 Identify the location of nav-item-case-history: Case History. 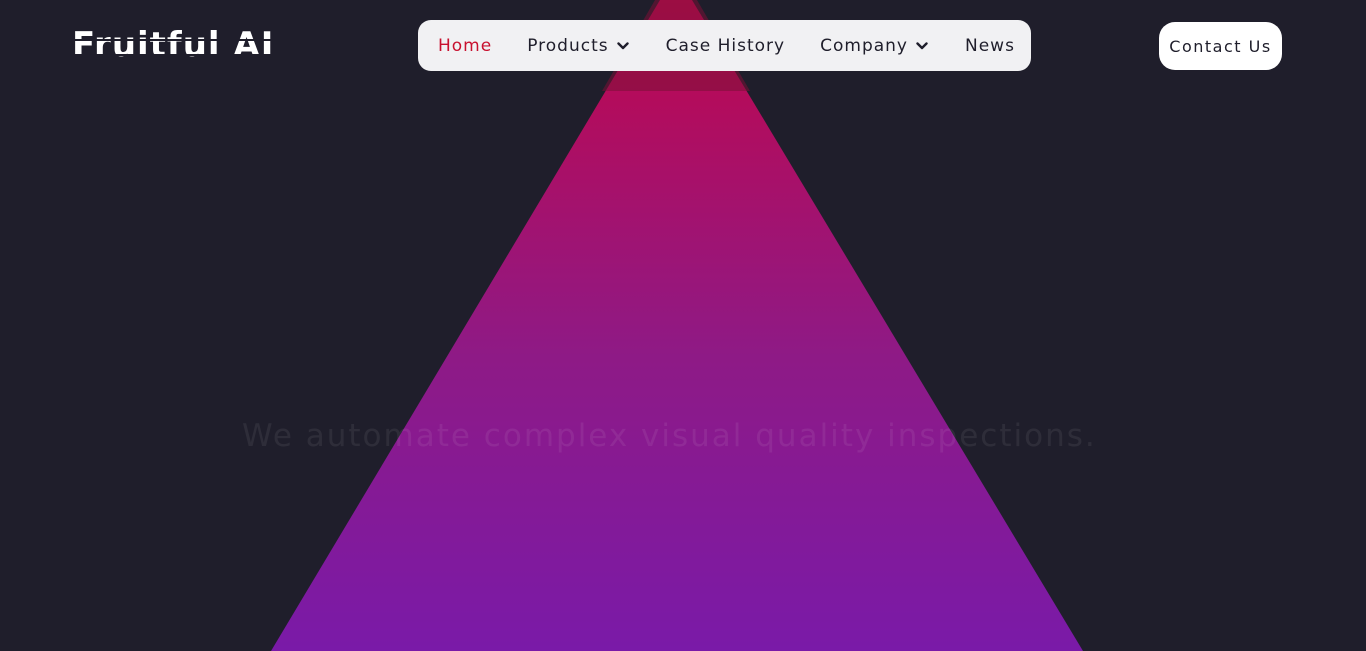
(726, 46).